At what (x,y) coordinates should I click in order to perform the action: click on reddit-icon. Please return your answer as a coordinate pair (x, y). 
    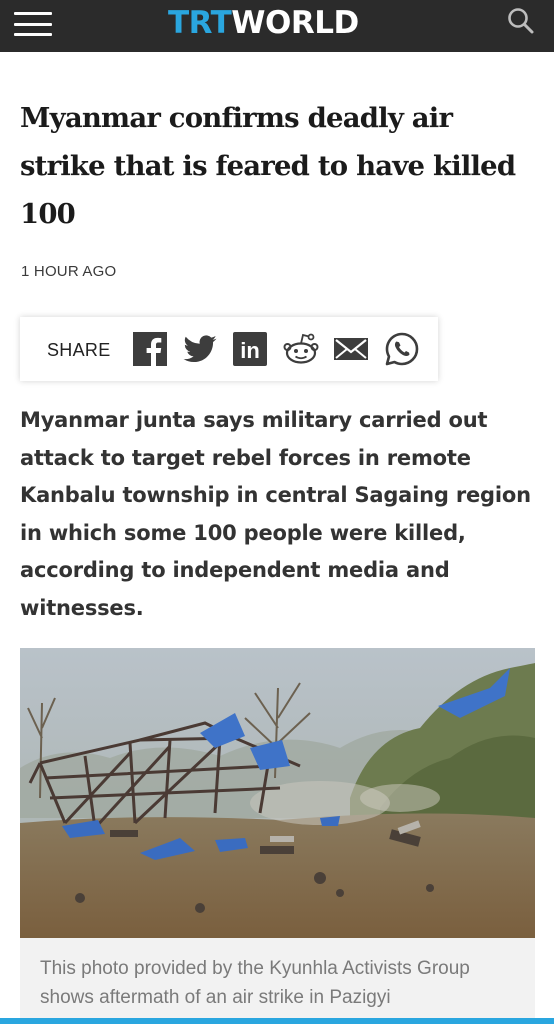
    Looking at the image, I should click on (300, 349).